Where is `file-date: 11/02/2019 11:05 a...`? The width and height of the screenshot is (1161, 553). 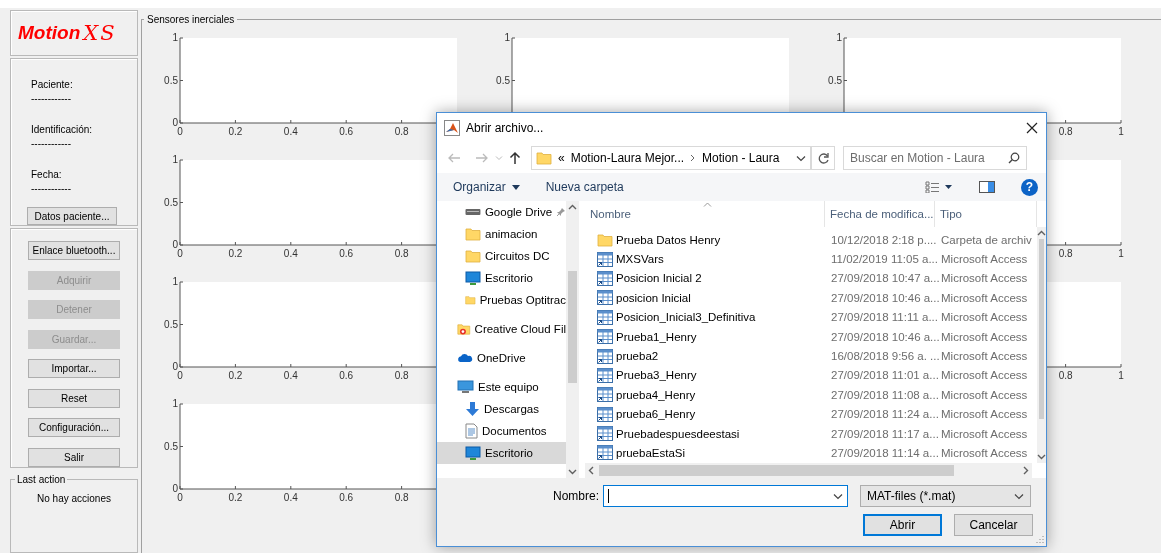
file-date: 11/02/2019 11:05 a... is located at coordinates (882, 259).